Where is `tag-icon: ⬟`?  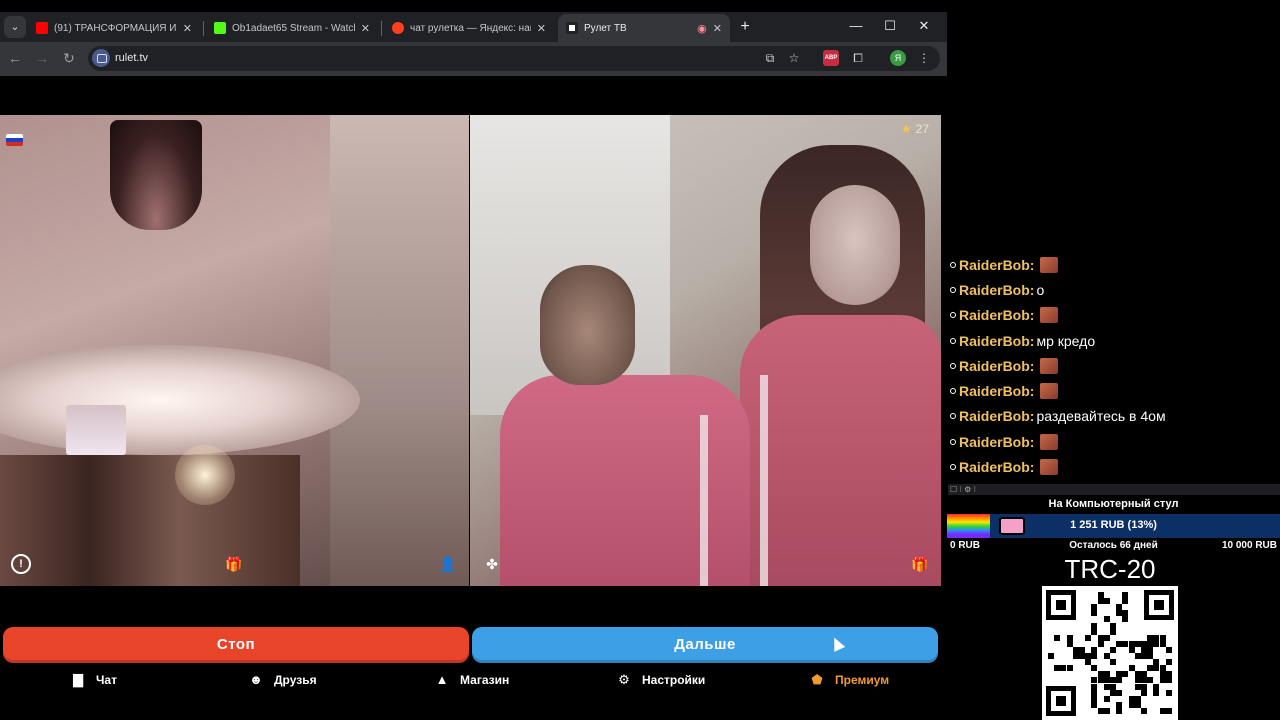 tag-icon: ⬟ is located at coordinates (817, 679).